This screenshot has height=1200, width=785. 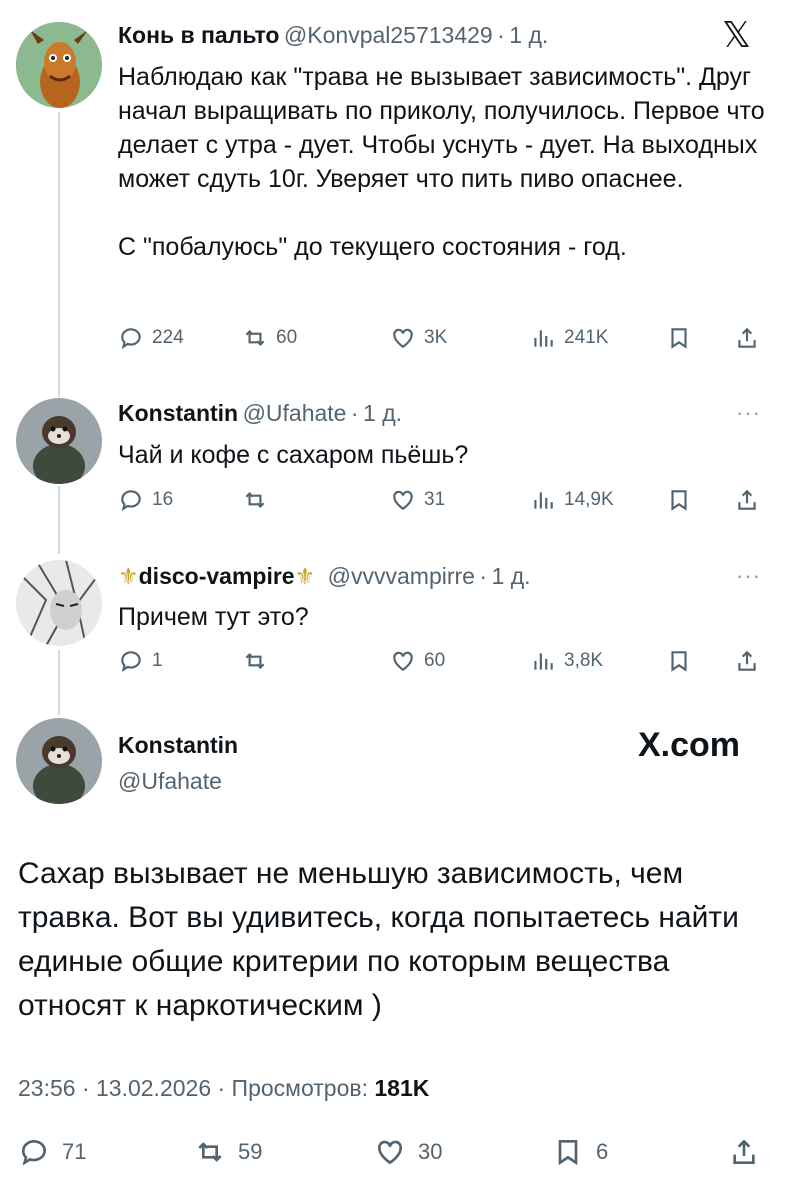 What do you see at coordinates (178, 745) in the screenshot?
I see `main-author-name: Konstantin` at bounding box center [178, 745].